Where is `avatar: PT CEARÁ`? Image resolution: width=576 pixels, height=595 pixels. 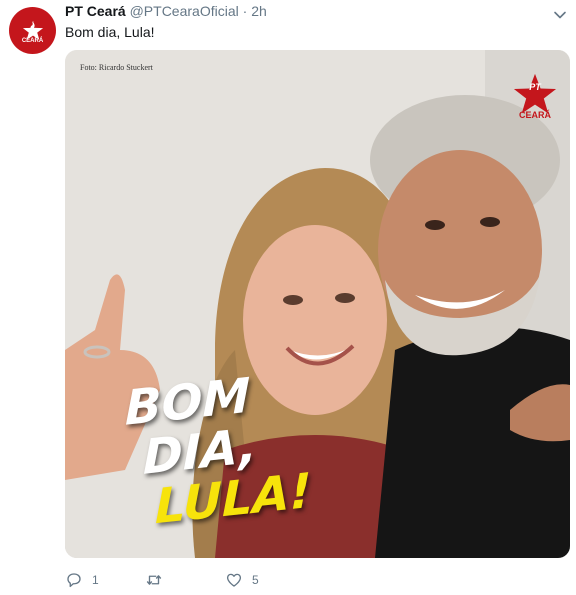 avatar: PT CEARÁ is located at coordinates (32, 30).